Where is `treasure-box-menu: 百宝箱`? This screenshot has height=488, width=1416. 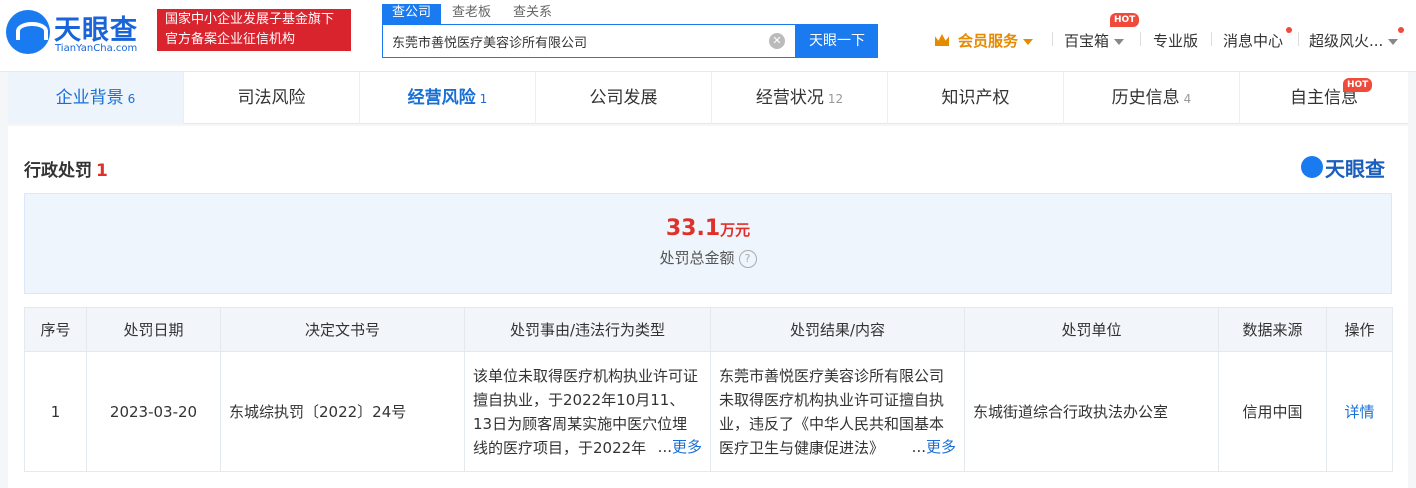 treasure-box-menu: 百宝箱 is located at coordinates (1094, 40).